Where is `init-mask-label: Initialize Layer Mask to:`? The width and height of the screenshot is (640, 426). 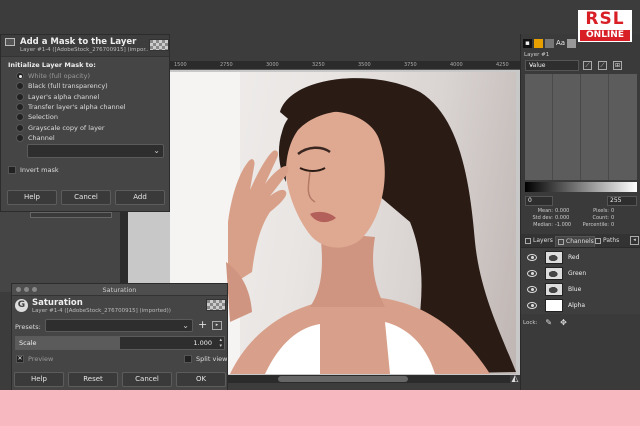
init-mask-label: Initialize Layer Mask to: is located at coordinates (52, 65).